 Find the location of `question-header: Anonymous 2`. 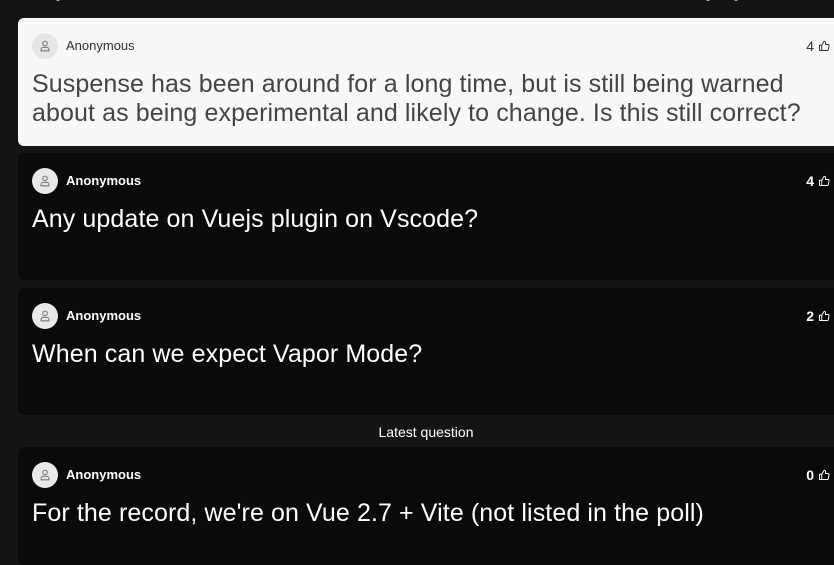

question-header: Anonymous 2 is located at coordinates (431, 315).